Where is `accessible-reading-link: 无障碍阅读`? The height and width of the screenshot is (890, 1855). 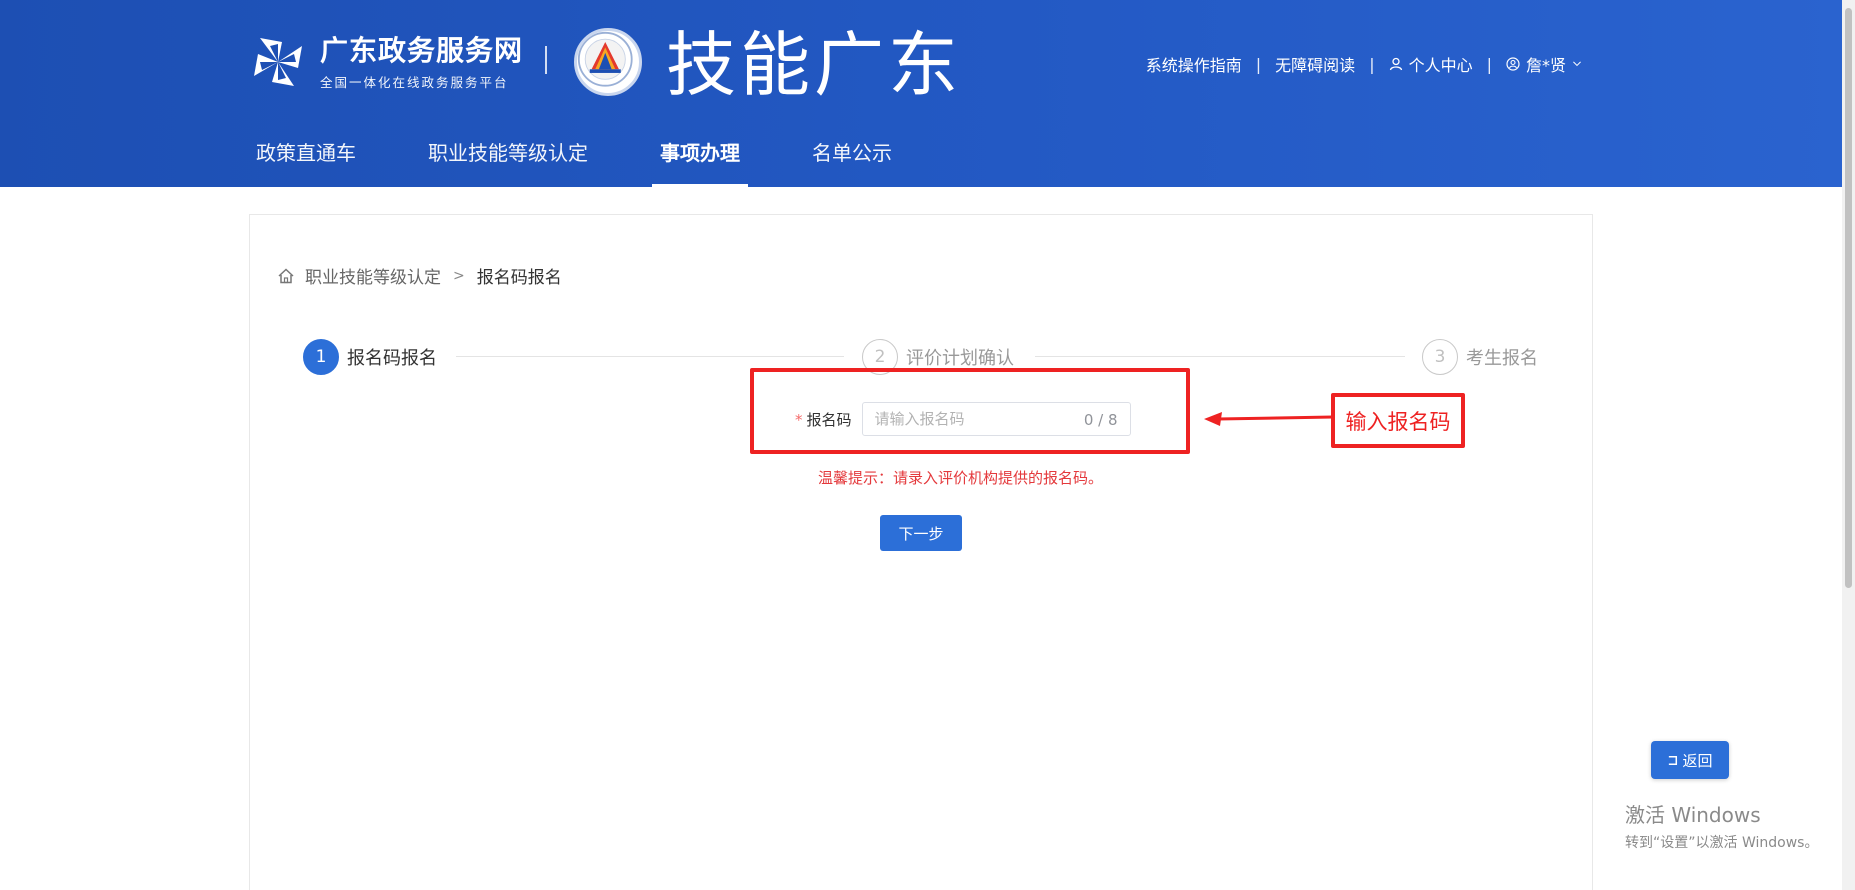
accessible-reading-link: 无障碍阅读 is located at coordinates (1315, 64).